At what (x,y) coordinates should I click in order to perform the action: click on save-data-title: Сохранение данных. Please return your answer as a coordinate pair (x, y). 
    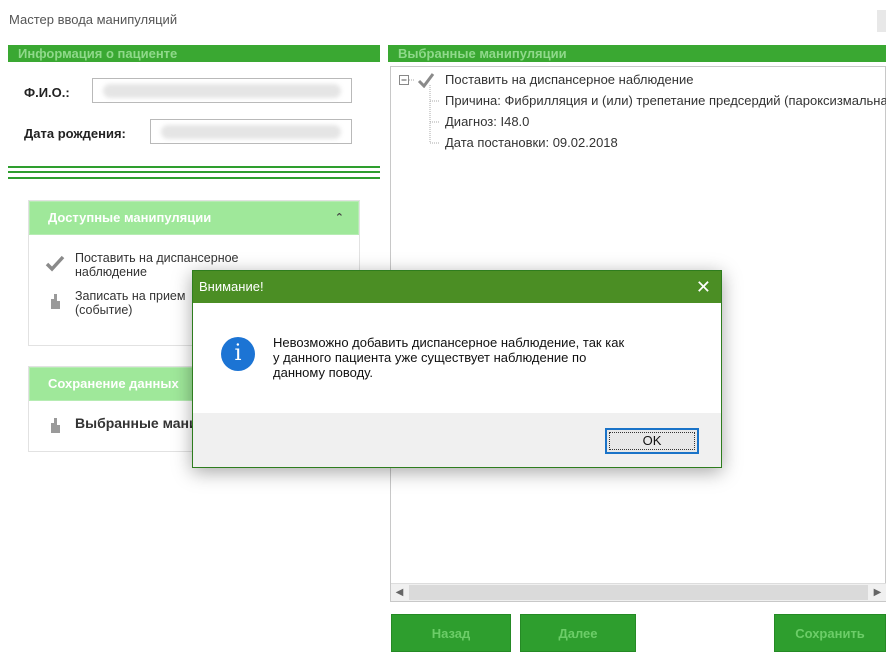
    Looking at the image, I should click on (113, 383).